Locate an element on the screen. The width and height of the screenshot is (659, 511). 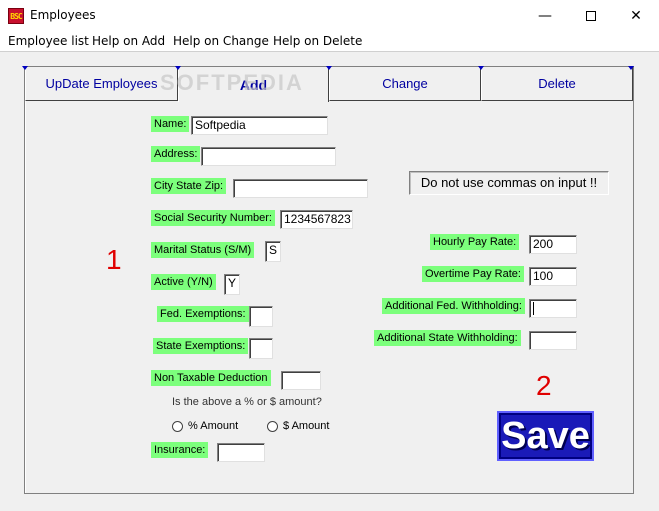
percent-amount-label: % Amount is located at coordinates (213, 426).